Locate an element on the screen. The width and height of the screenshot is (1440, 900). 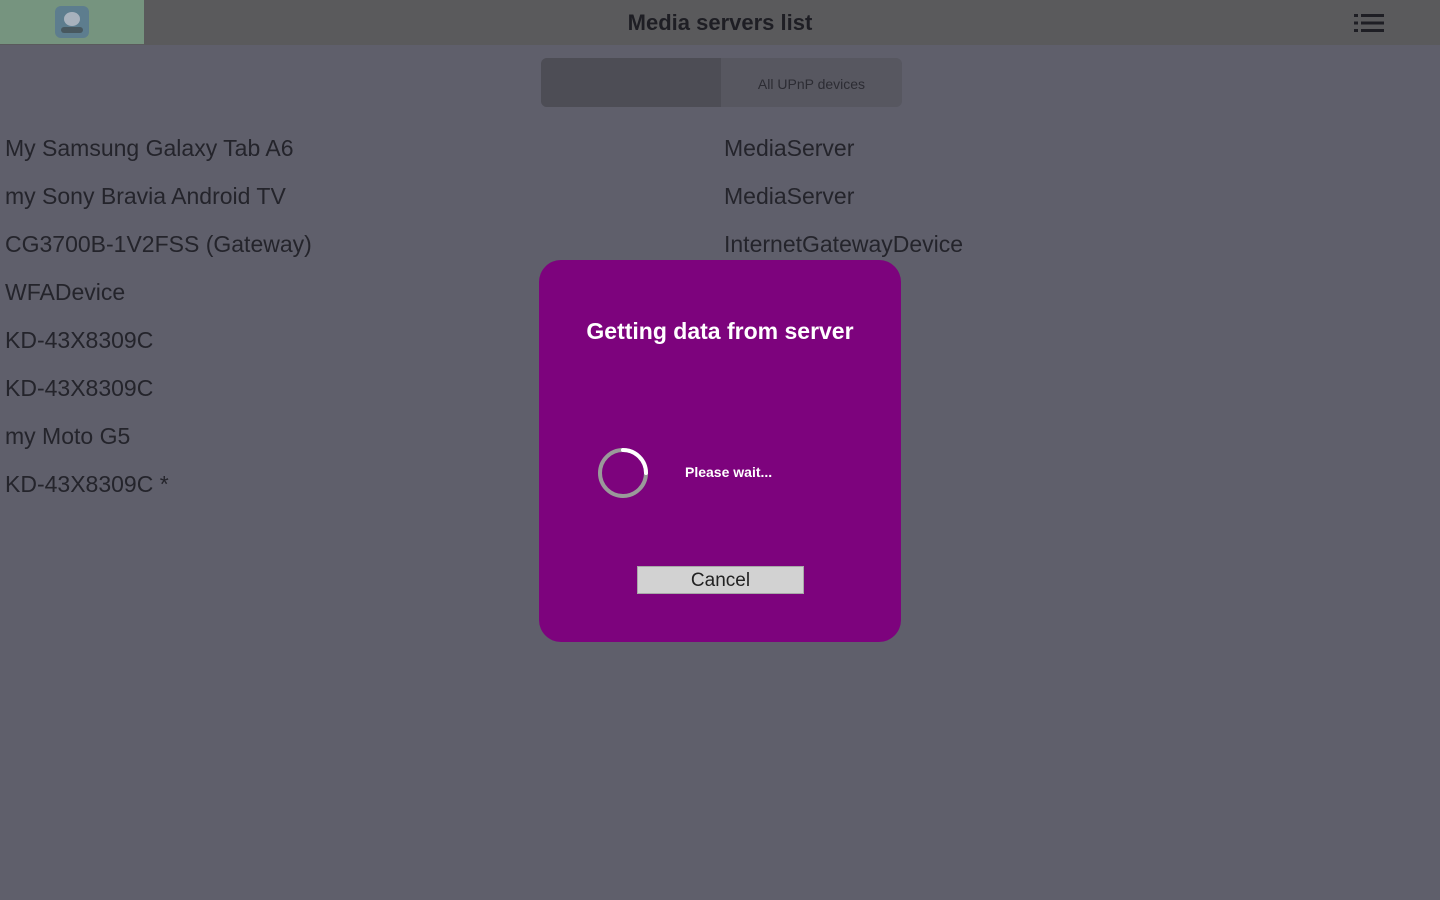
device-filter-toggle: All UPnP devices is located at coordinates (721, 82).